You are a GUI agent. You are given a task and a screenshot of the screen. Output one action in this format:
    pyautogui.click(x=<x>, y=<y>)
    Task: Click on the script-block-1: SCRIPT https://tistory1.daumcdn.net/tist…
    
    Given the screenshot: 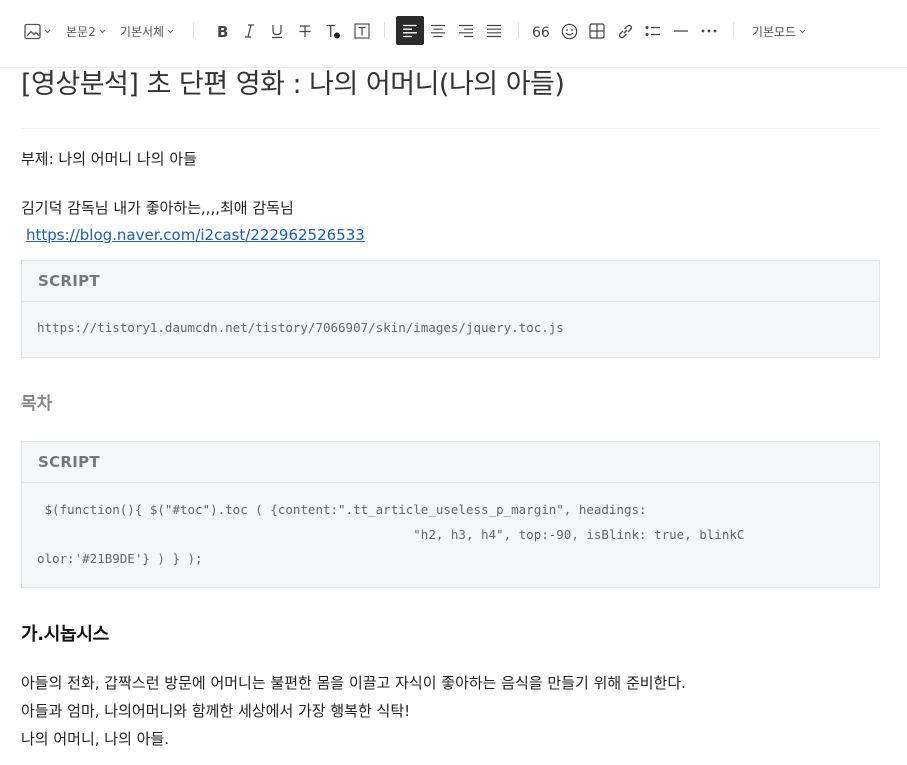 What is the action you would take?
    pyautogui.click(x=450, y=309)
    